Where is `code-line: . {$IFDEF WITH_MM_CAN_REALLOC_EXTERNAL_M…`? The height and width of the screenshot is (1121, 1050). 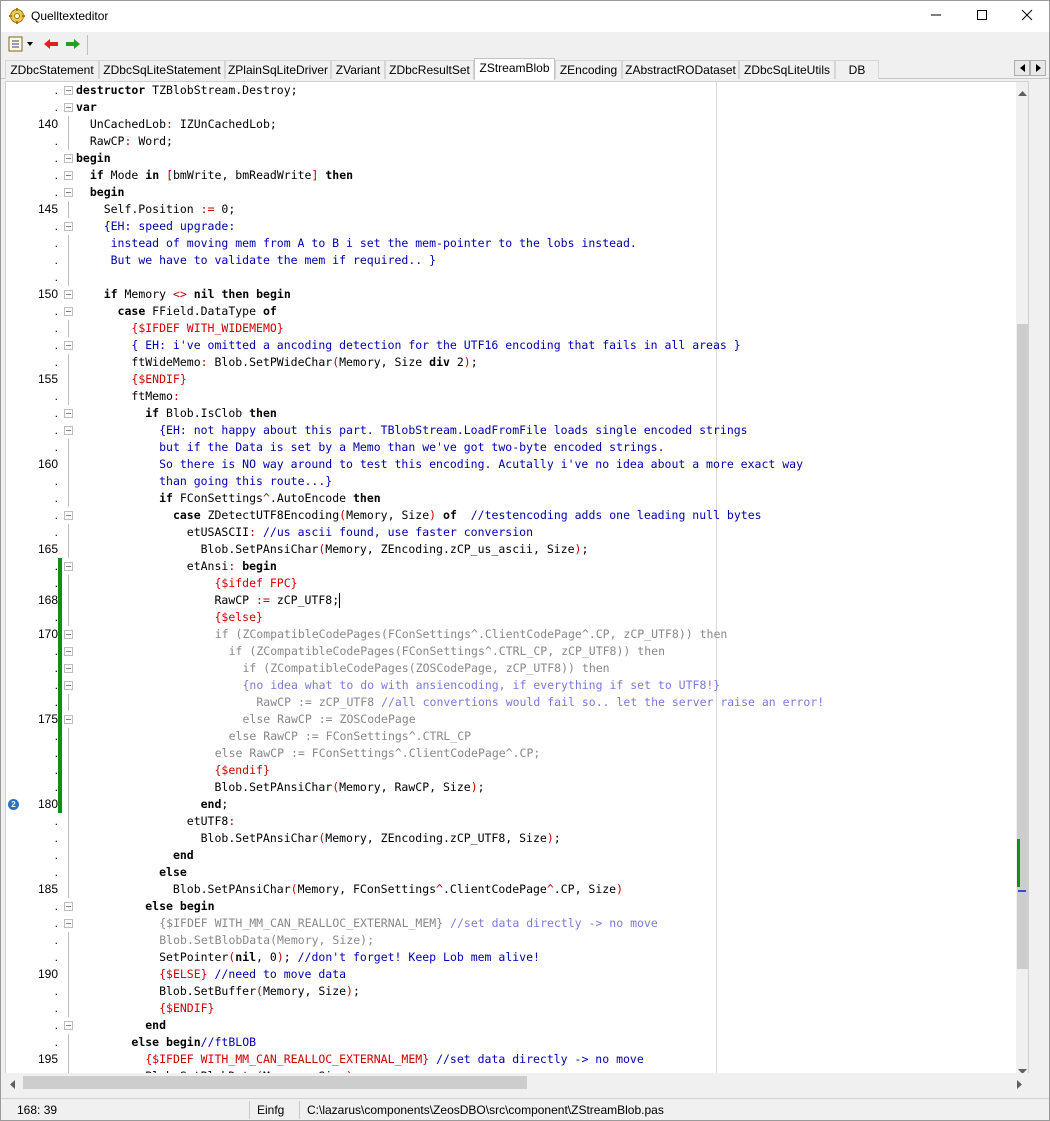 code-line: . {$IFDEF WITH_MM_CAN_REALLOC_EXTERNAL_M… is located at coordinates (511, 923).